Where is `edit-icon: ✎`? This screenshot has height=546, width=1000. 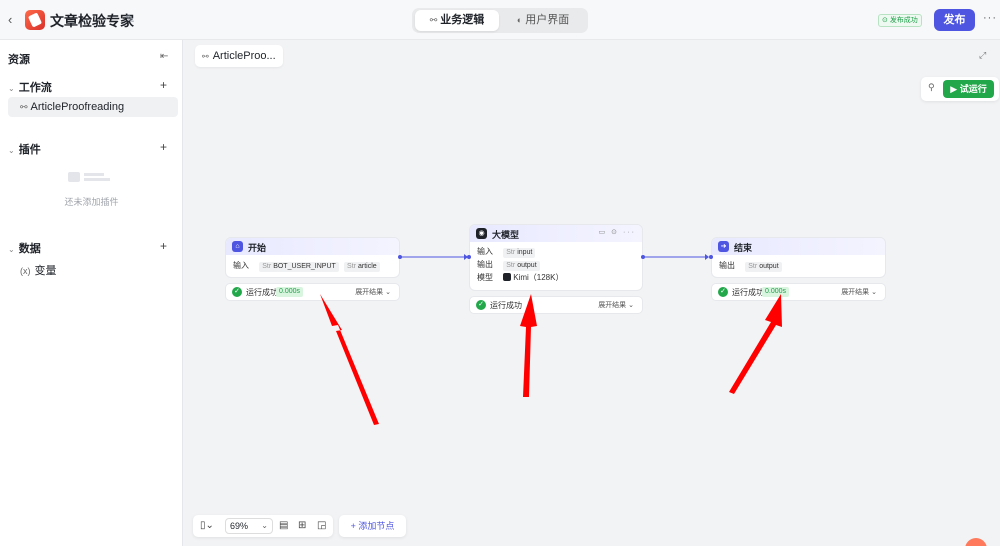 edit-icon: ✎ is located at coordinates (130, 19).